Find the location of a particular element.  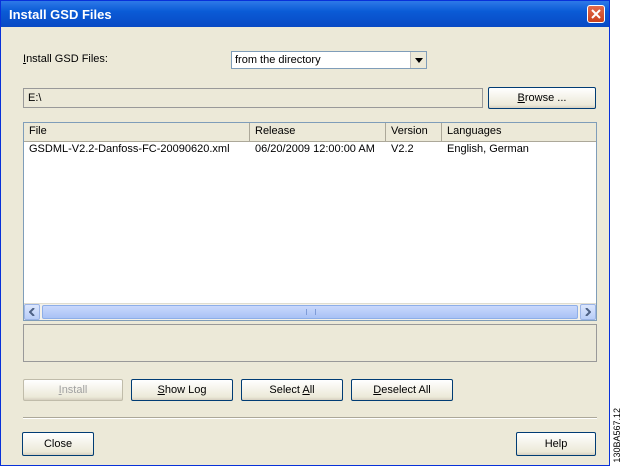

list-header: File Release Version Languages is located at coordinates (310, 132).